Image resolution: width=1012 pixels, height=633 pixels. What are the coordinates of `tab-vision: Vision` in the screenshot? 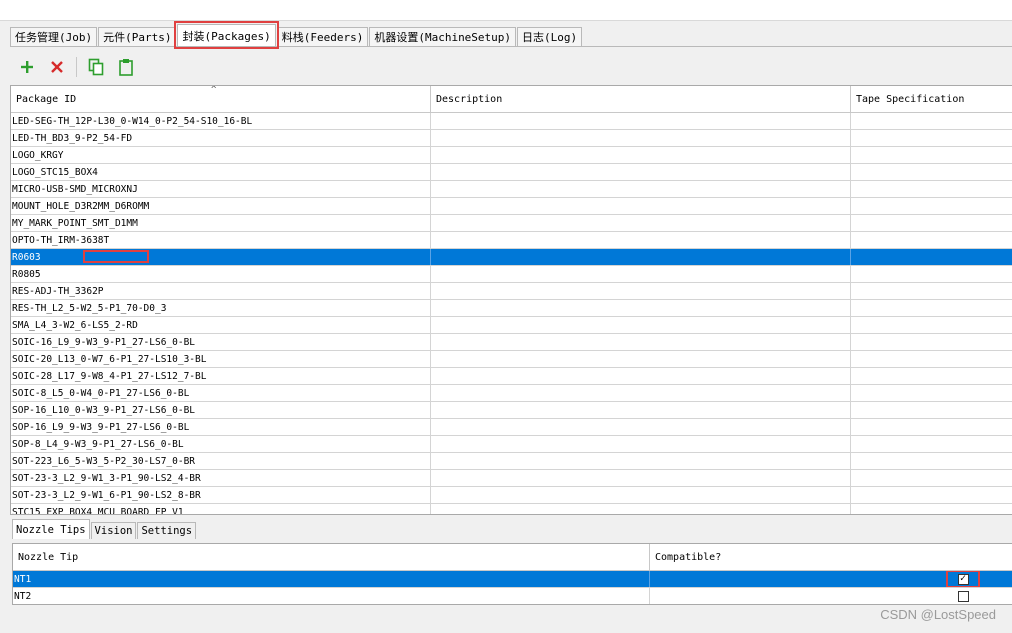 It's located at (113, 530).